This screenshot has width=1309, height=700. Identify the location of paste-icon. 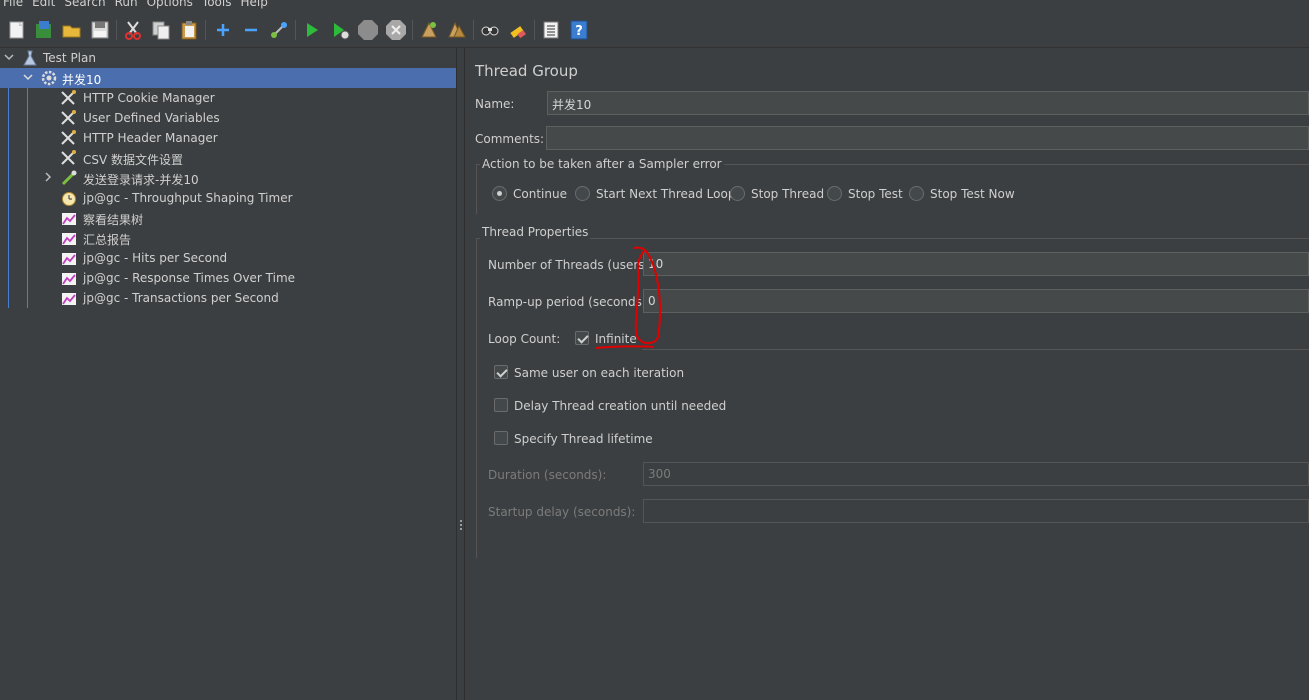
(189, 30).